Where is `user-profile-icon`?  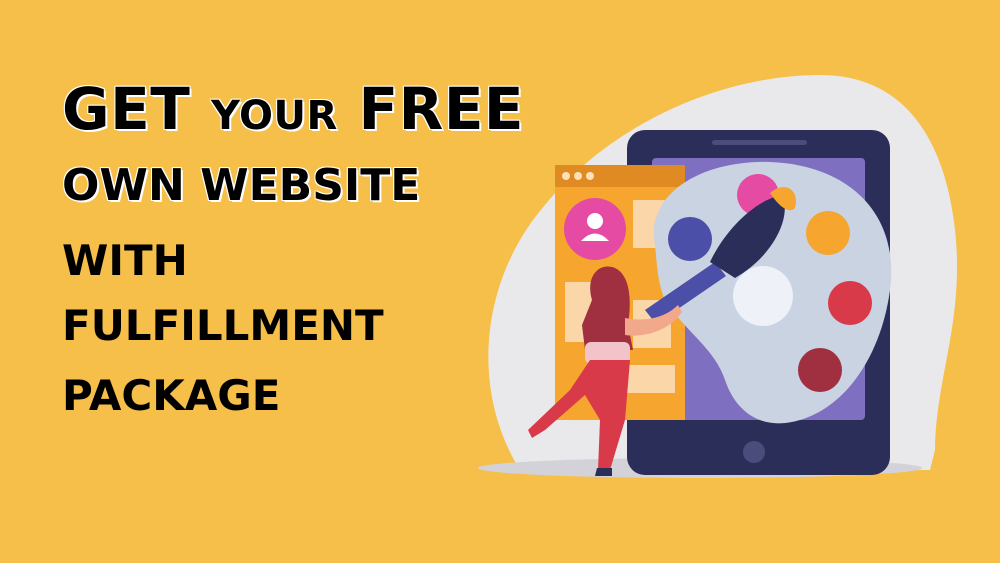 user-profile-icon is located at coordinates (595, 229).